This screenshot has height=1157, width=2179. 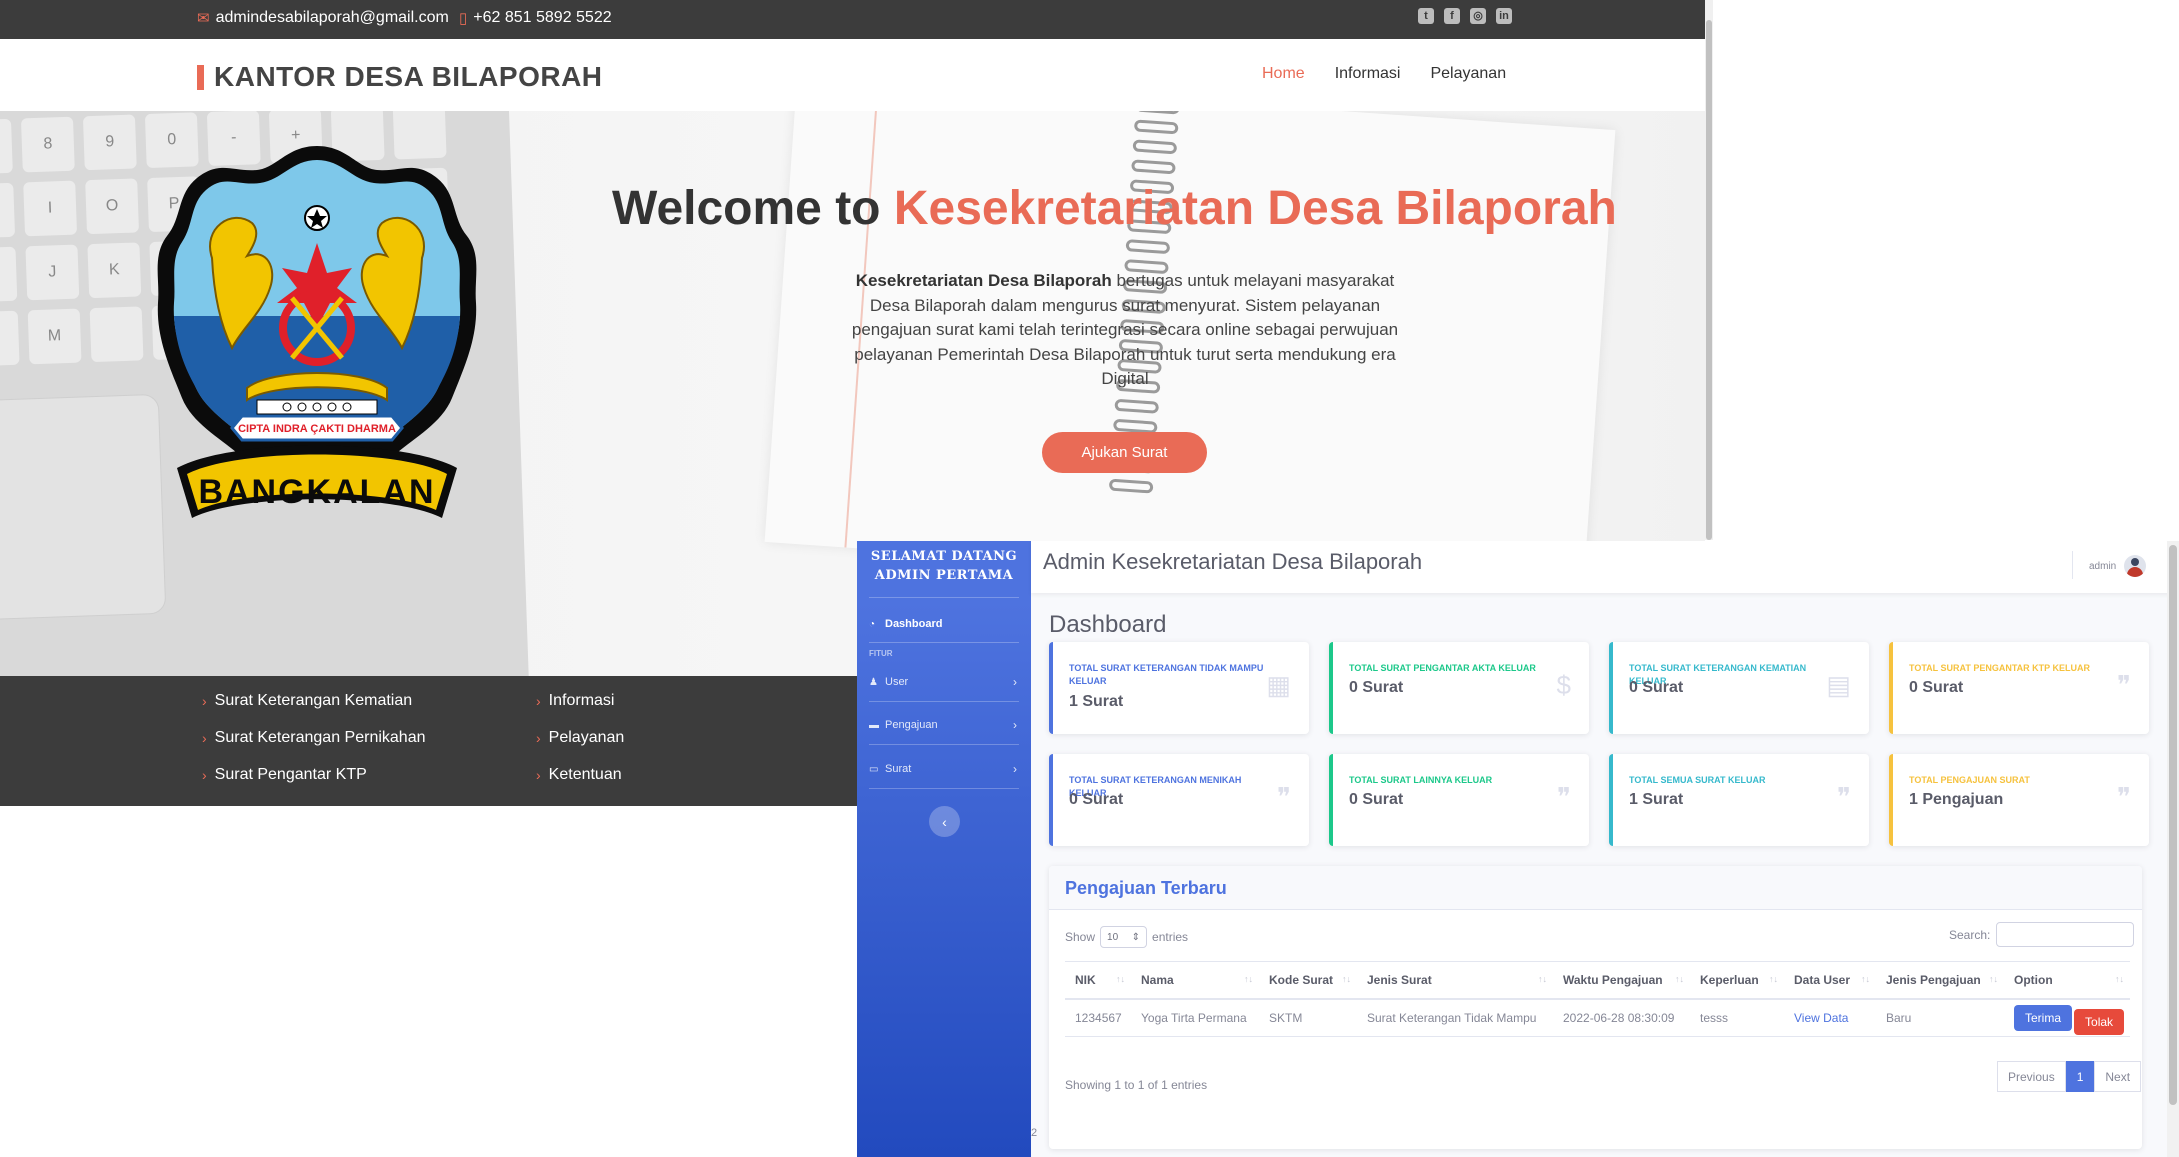 I want to click on nav-home: Home, so click(x=1283, y=74).